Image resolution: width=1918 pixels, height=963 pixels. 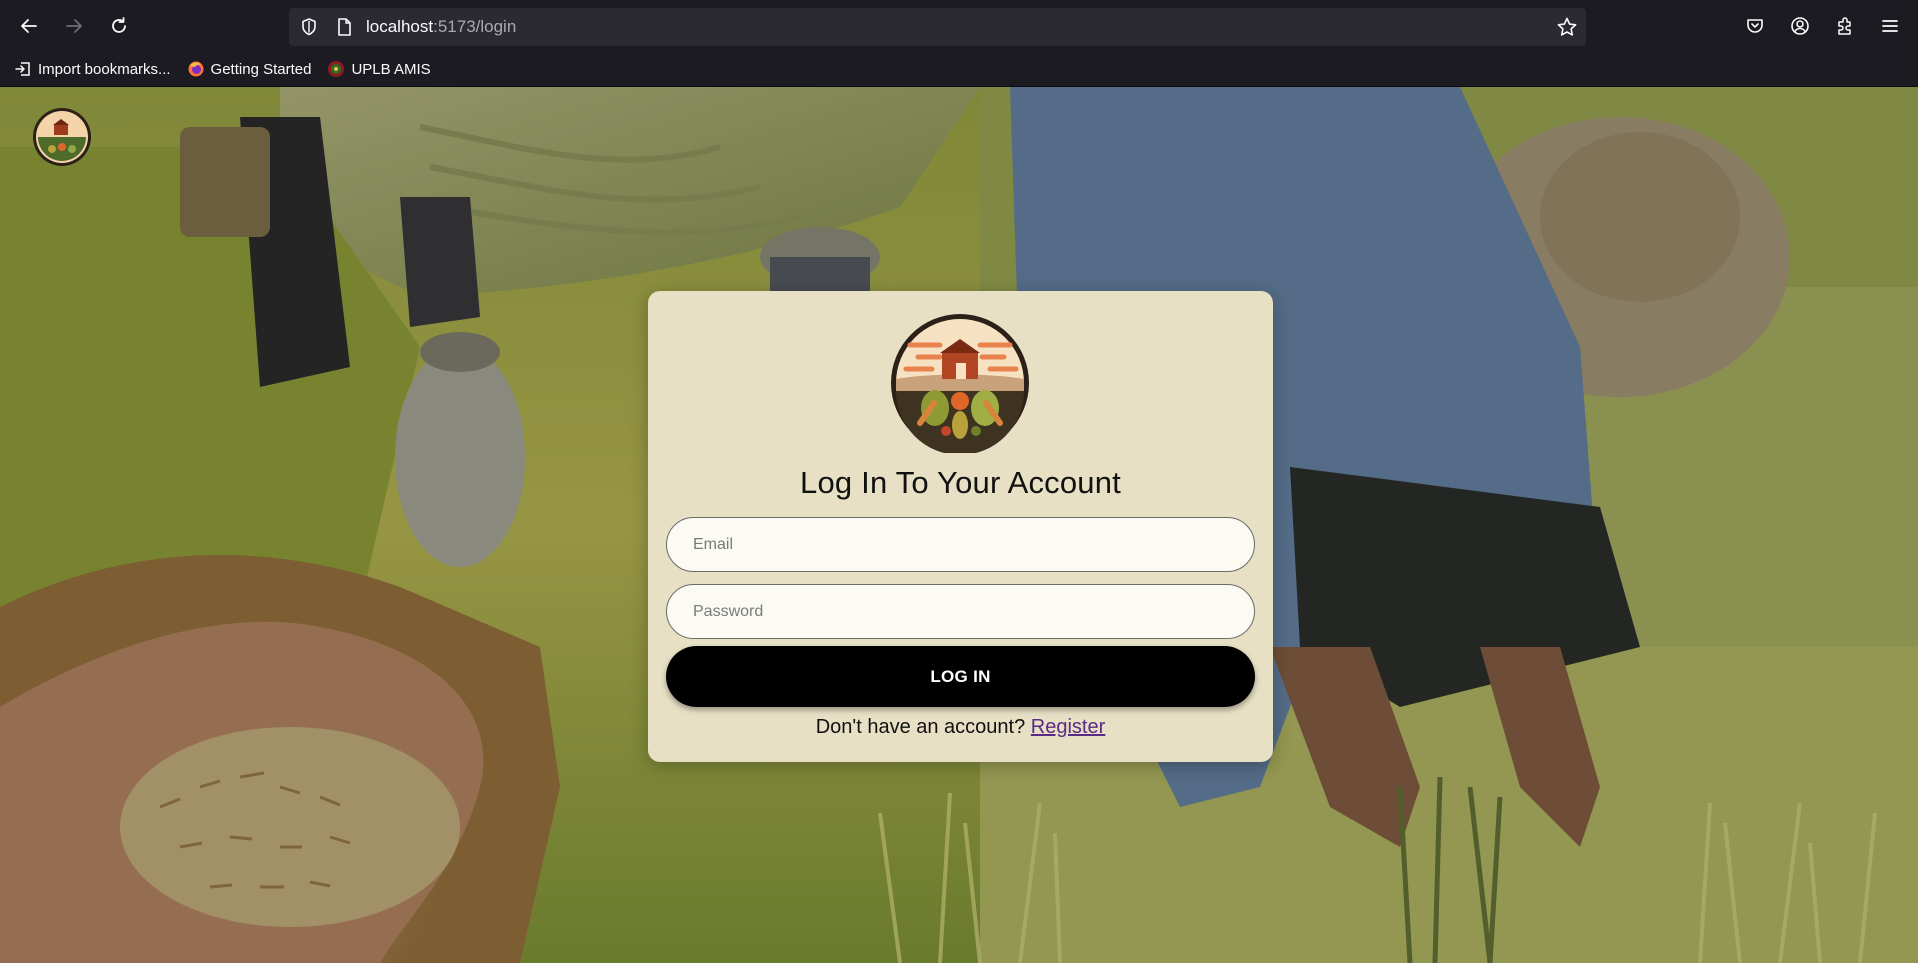 I want to click on url-bar: localhost:5173/login, so click(x=937, y=27).